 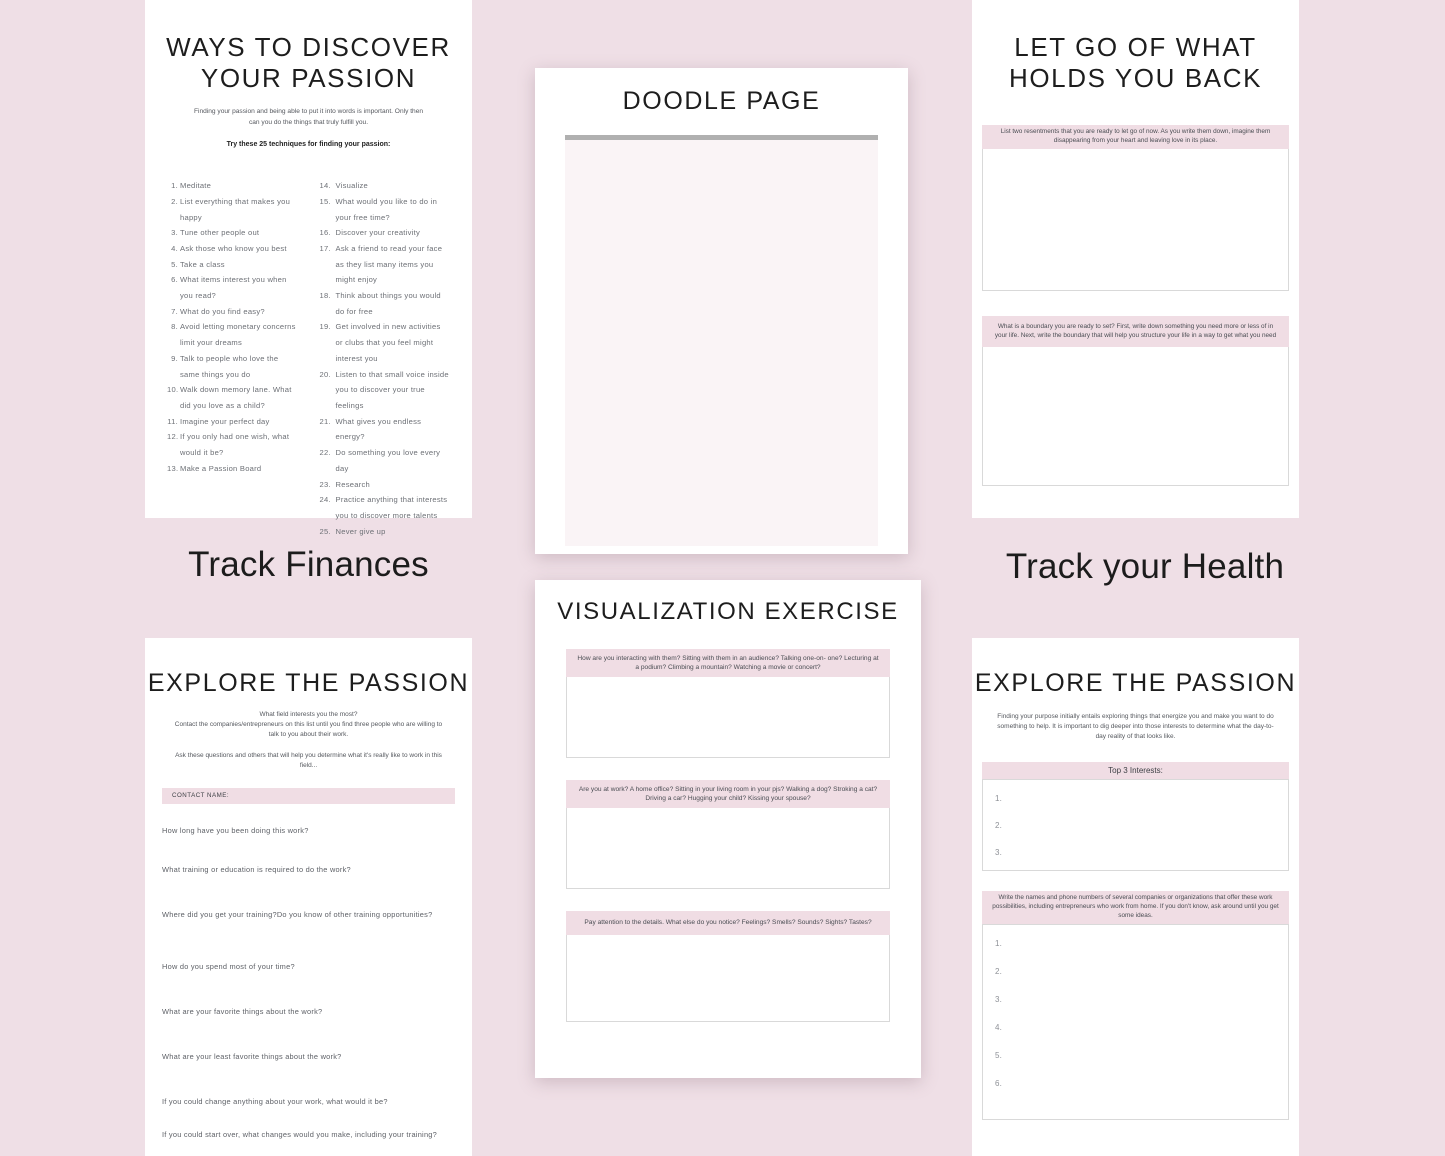 I want to click on technique-number: 8., so click(x=174, y=327).